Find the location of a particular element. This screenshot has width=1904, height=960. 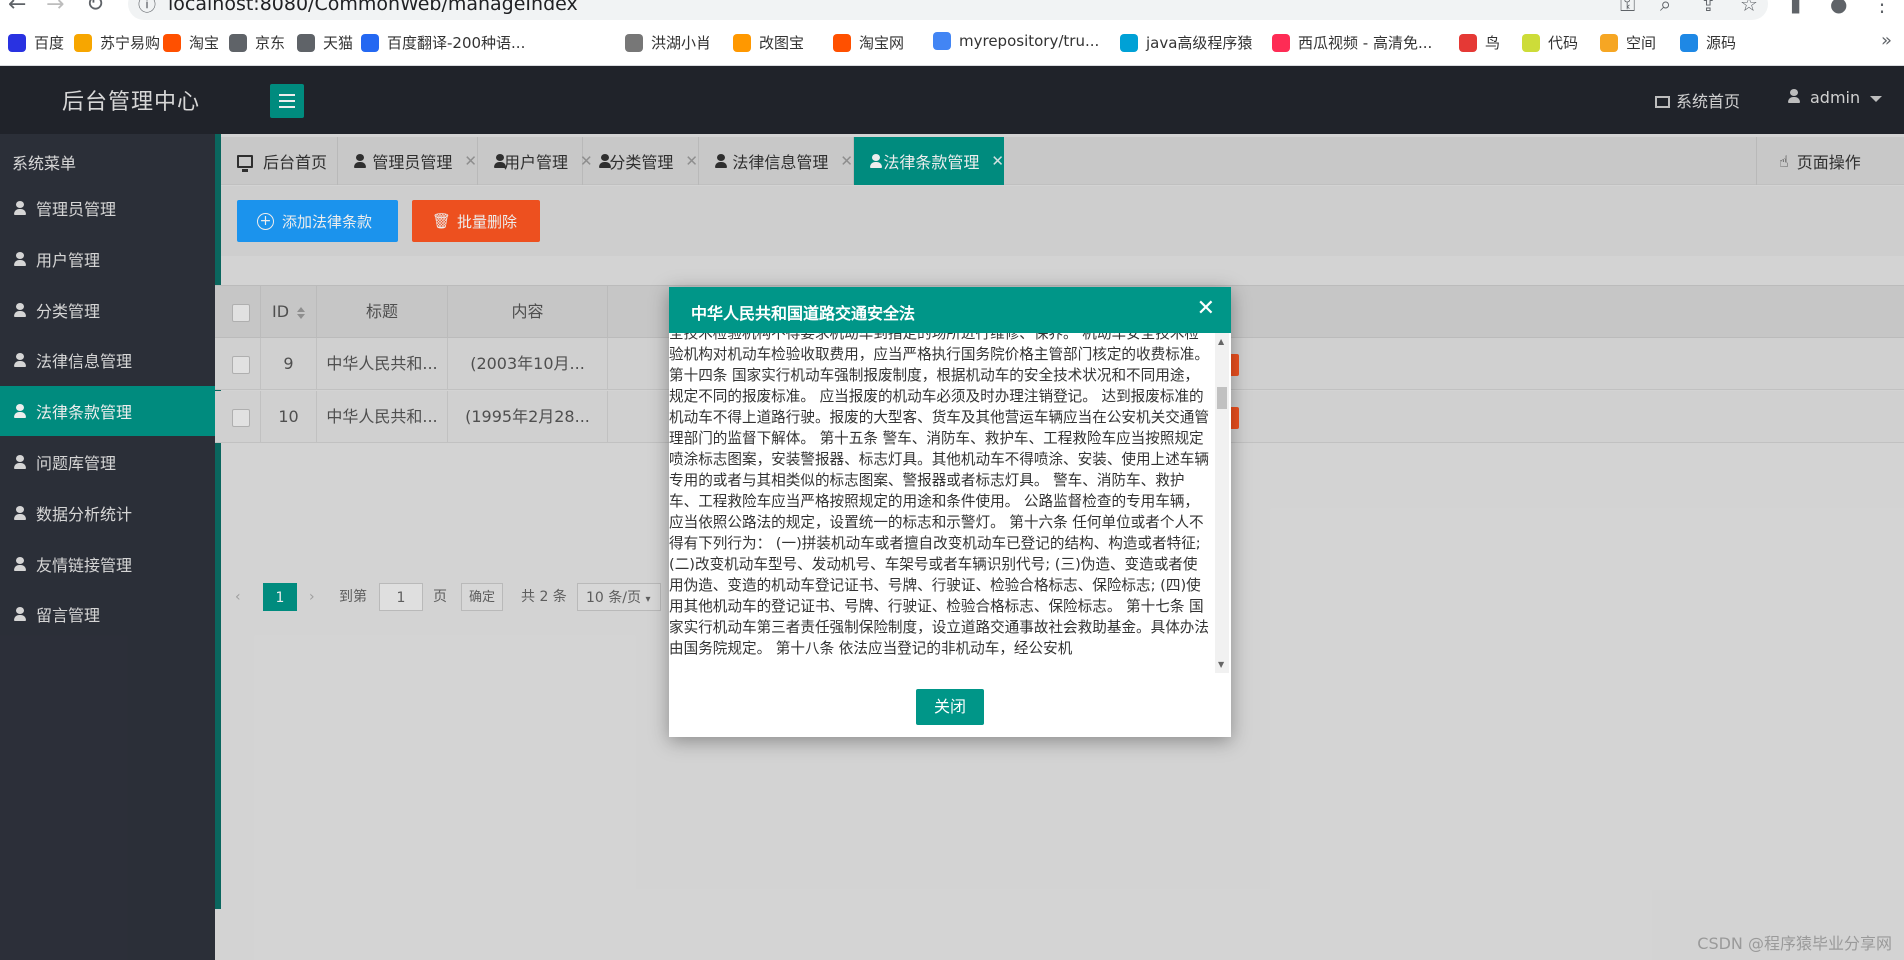

close-icon: ✕ is located at coordinates (1206, 308).